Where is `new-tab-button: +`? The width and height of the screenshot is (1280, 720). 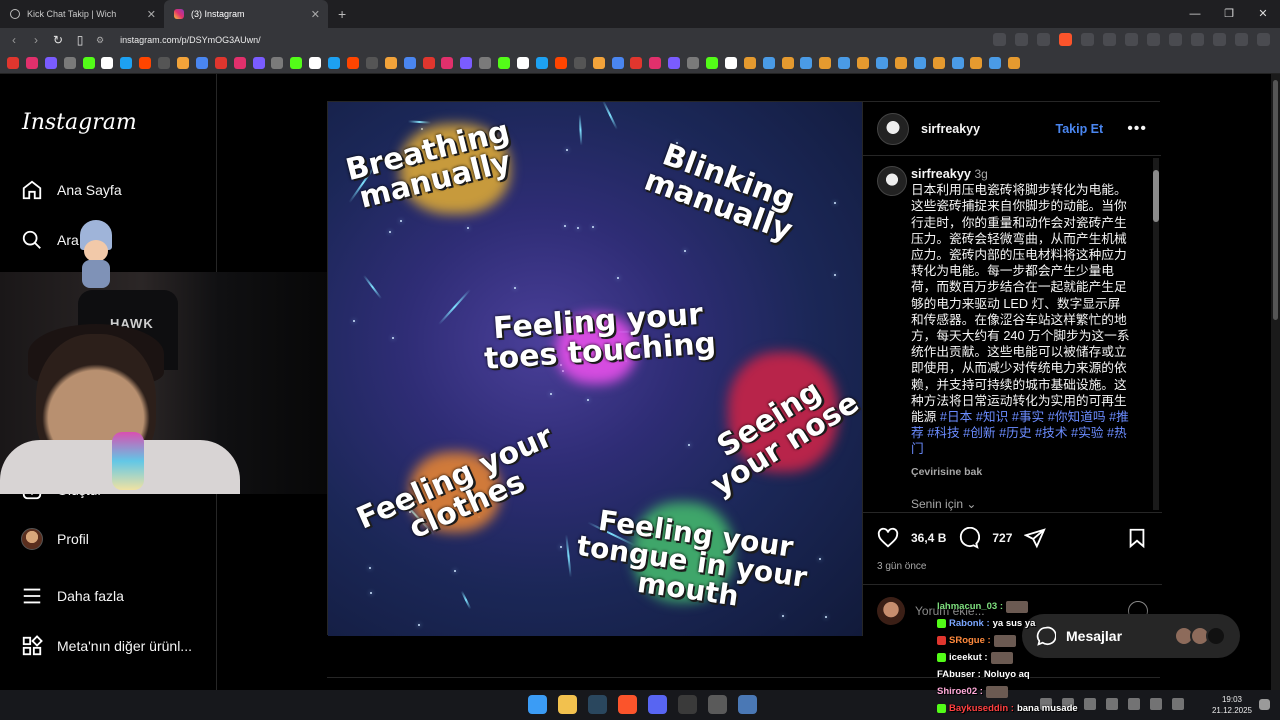
new-tab-button: + is located at coordinates (342, 14).